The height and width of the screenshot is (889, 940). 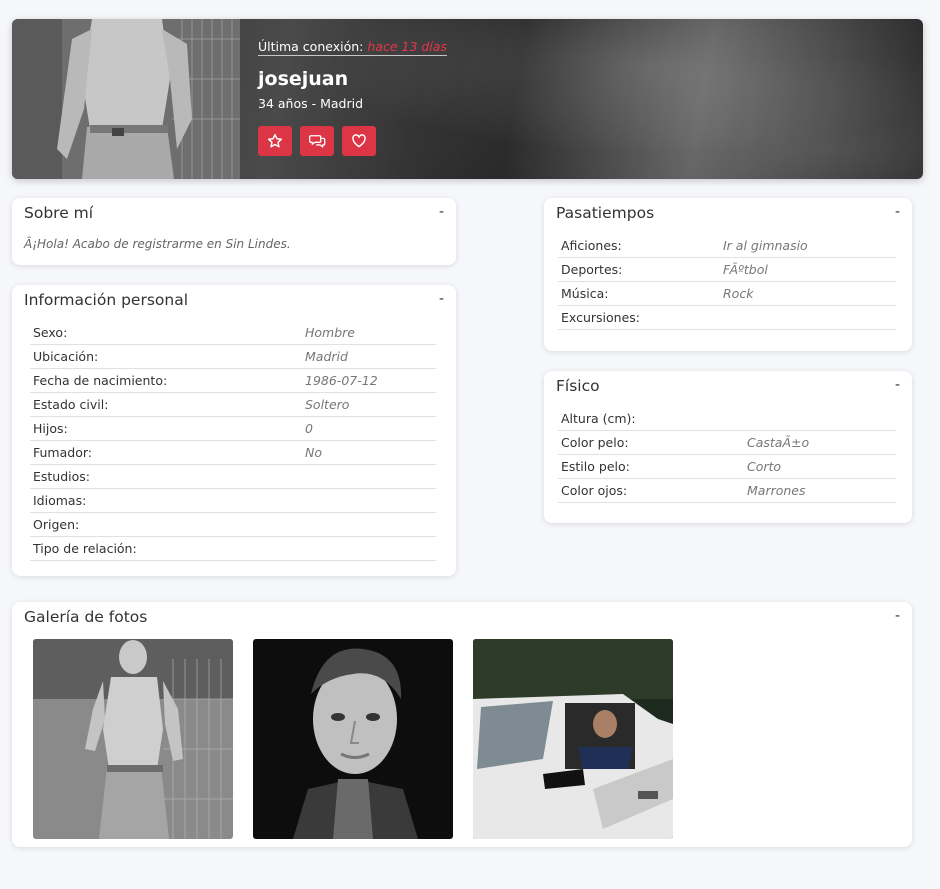 What do you see at coordinates (897, 616) in the screenshot?
I see `gallery-collapse-toggle: -` at bounding box center [897, 616].